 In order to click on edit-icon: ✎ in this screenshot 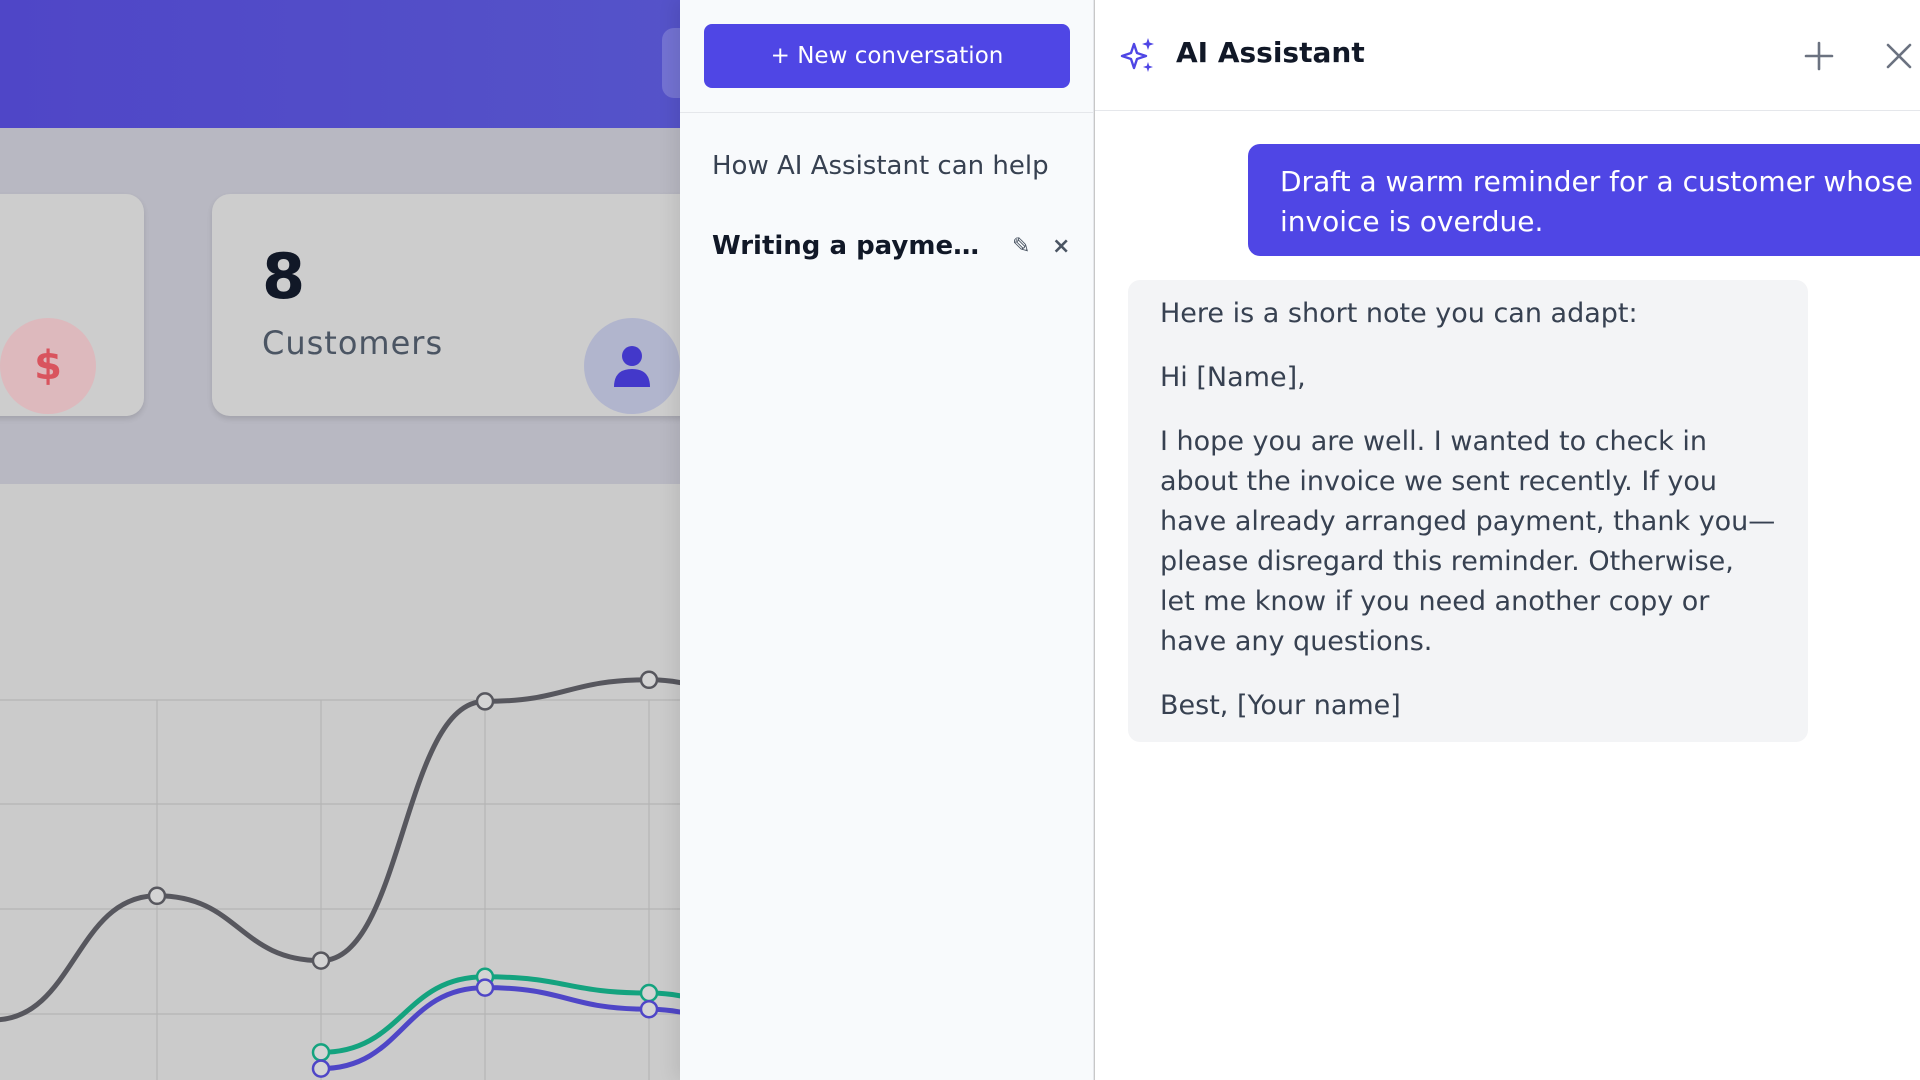, I will do `click(1021, 246)`.